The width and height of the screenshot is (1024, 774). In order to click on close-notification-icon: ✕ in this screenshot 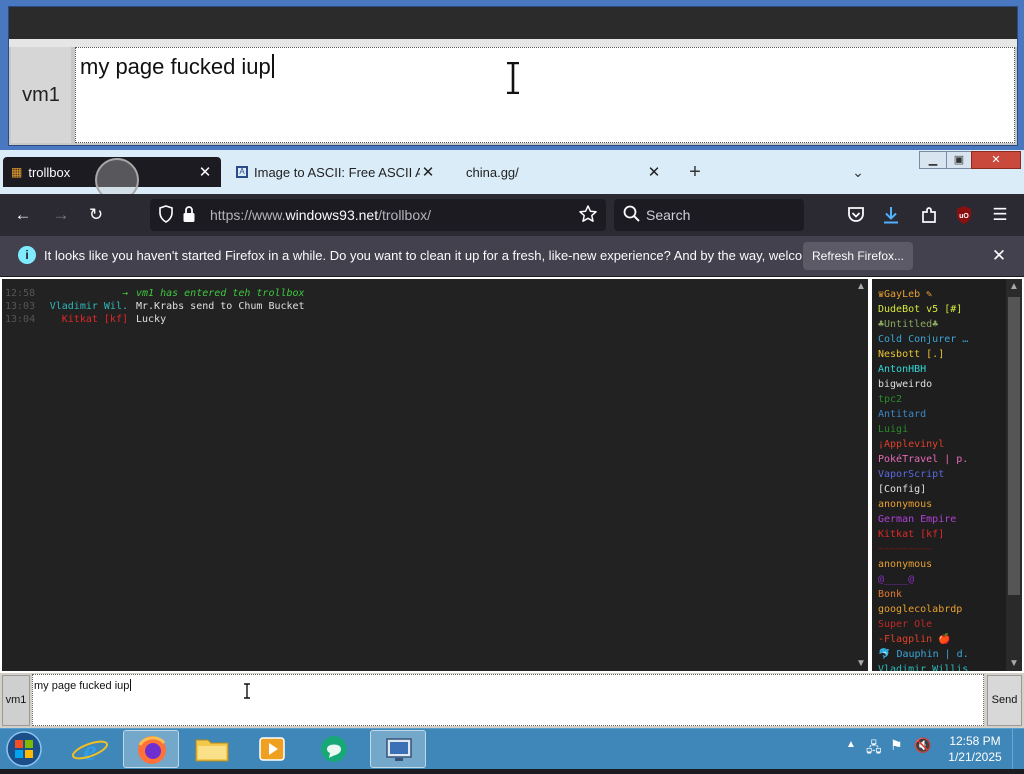, I will do `click(999, 256)`.